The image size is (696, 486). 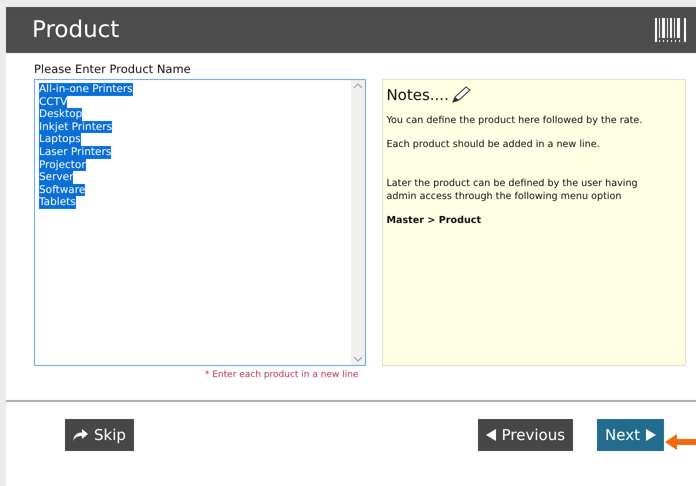 What do you see at coordinates (493, 144) in the screenshot?
I see `notes-paragraph: Each product should be added in a new line.` at bounding box center [493, 144].